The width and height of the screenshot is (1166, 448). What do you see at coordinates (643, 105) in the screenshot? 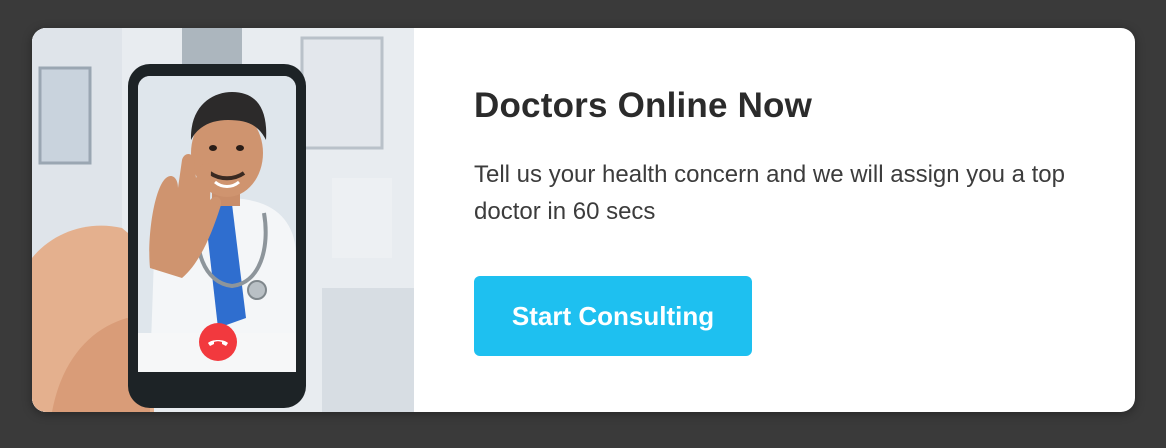
I see `banner-title: Doctors Online Now` at bounding box center [643, 105].